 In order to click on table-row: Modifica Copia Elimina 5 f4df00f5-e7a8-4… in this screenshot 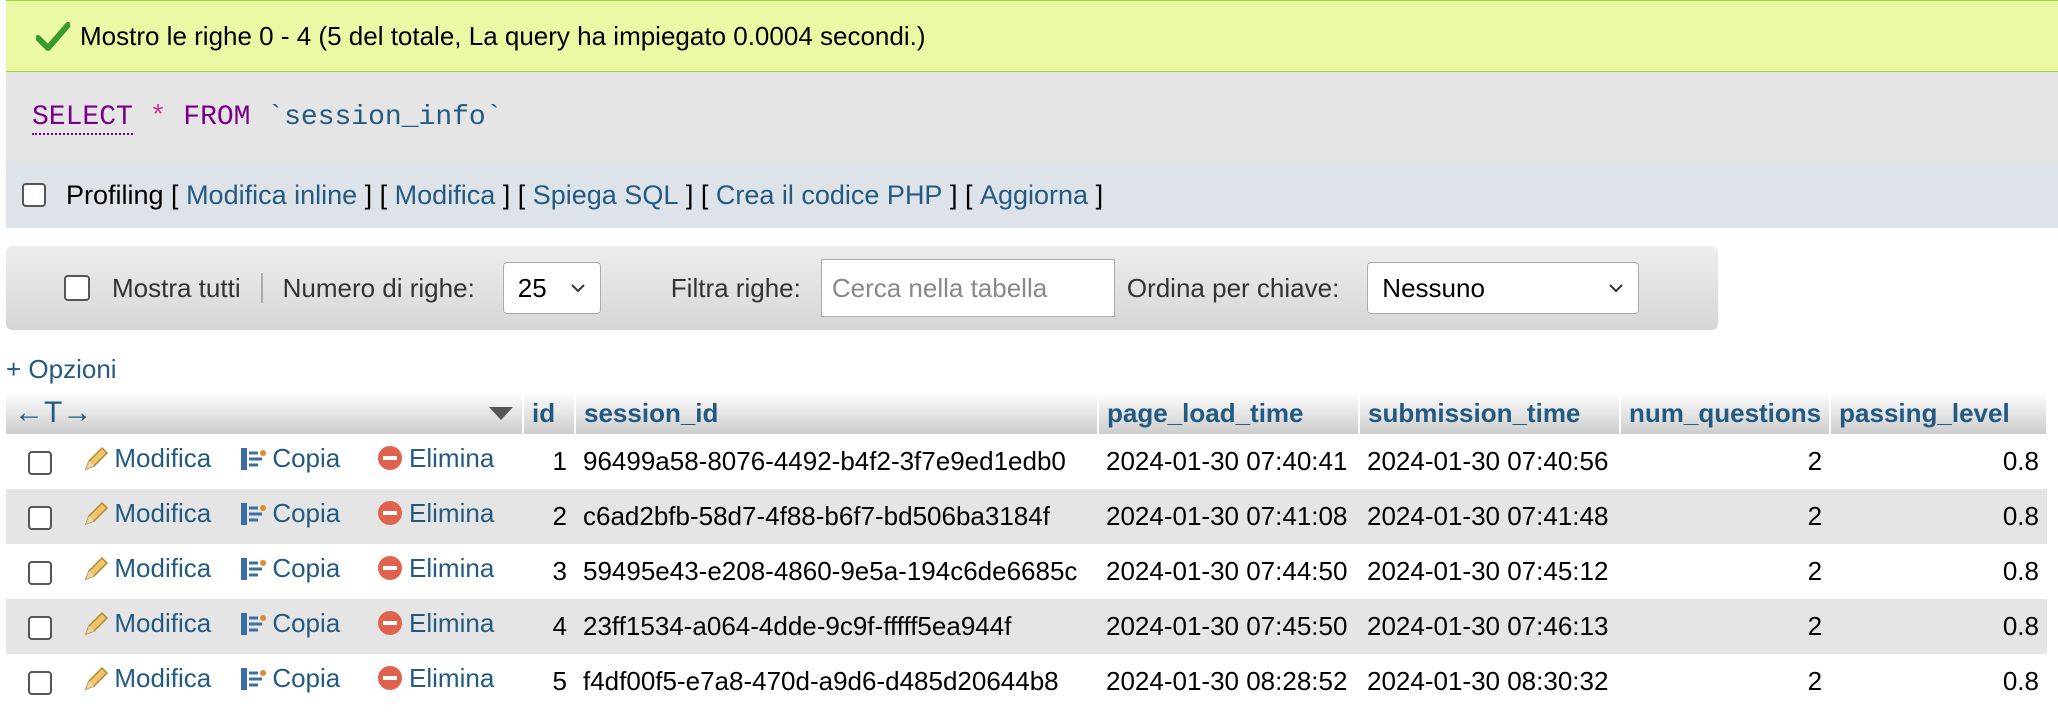, I will do `click(1026, 681)`.